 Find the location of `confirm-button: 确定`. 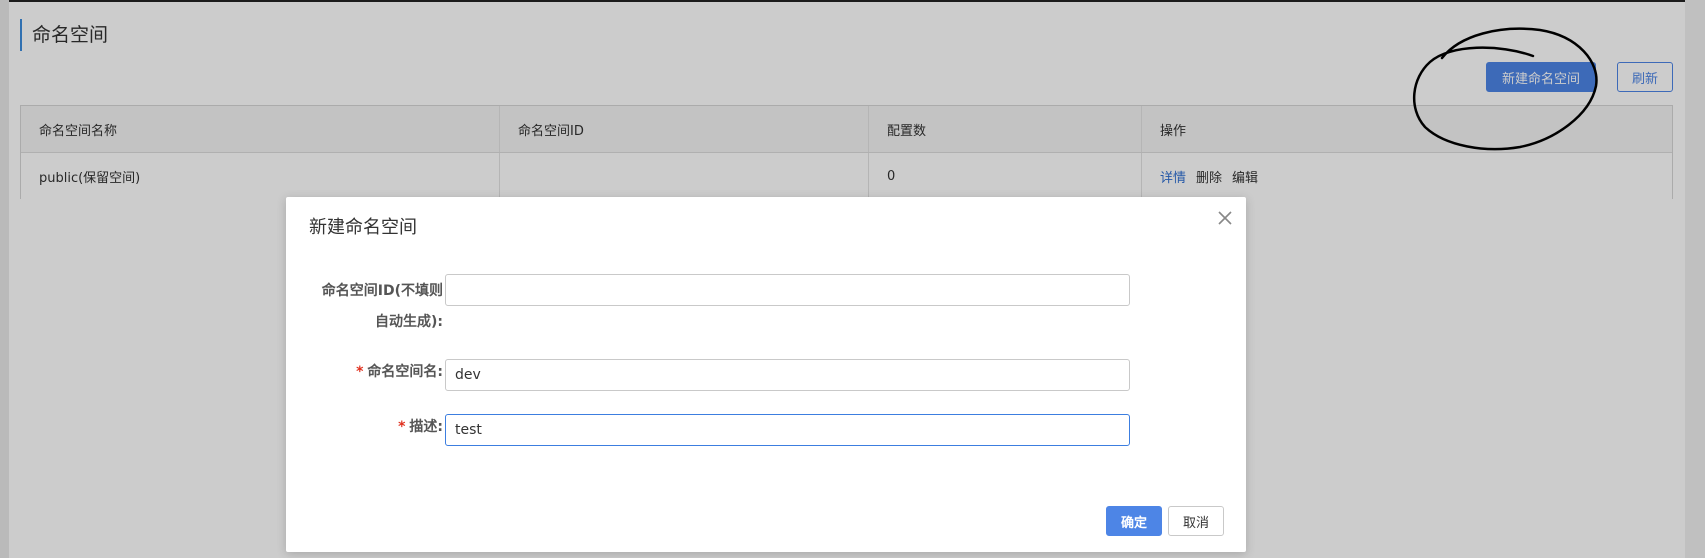

confirm-button: 确定 is located at coordinates (1134, 521).